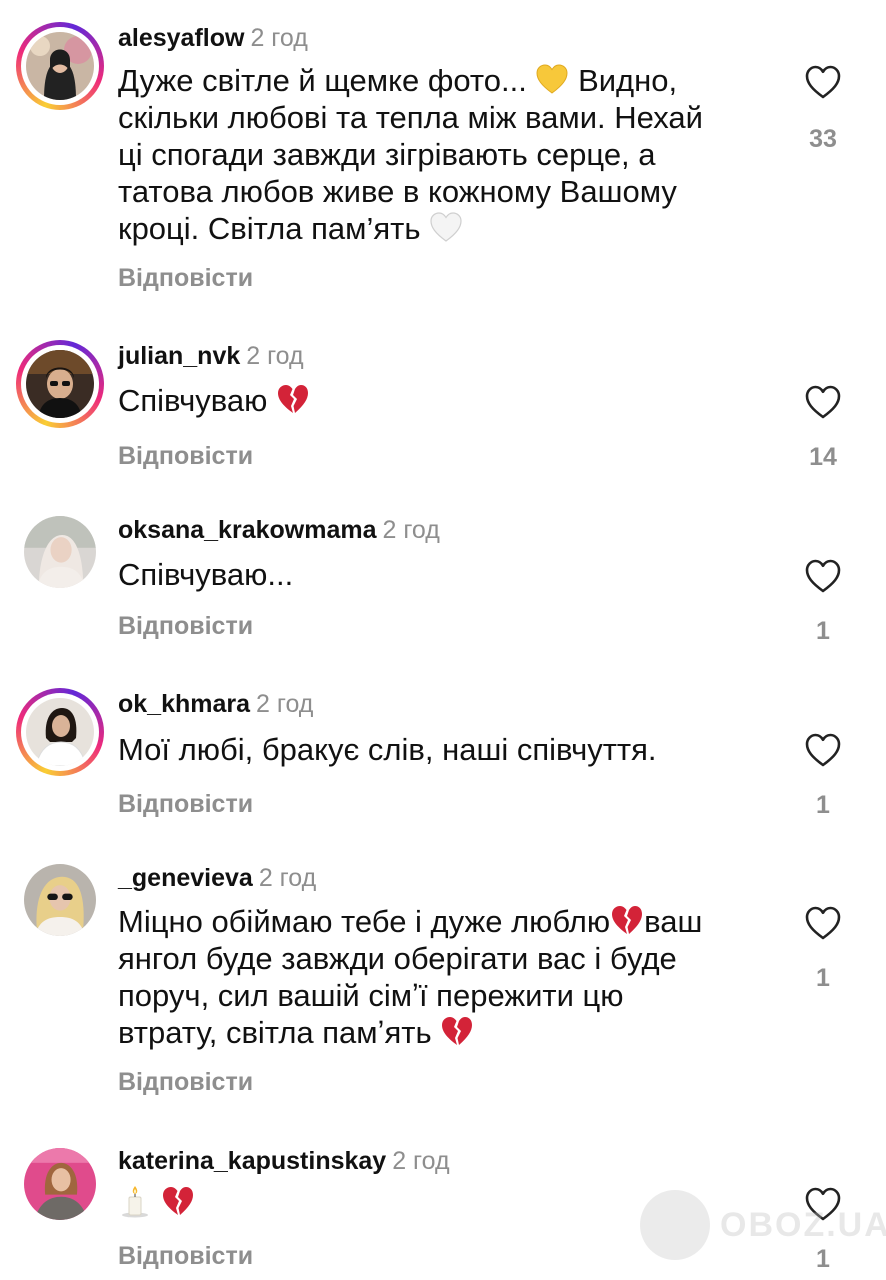 This screenshot has height=1280, width=886. I want to click on username: julian_nvk, so click(179, 356).